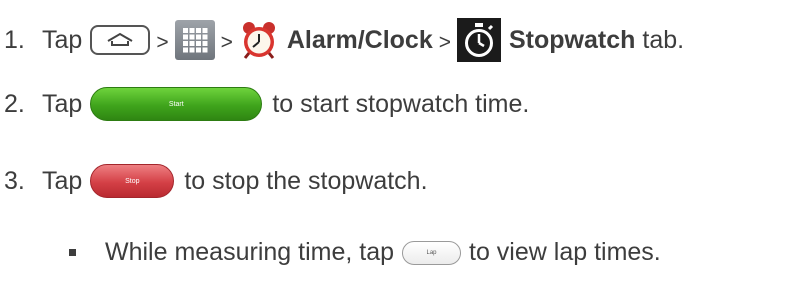 Image resolution: width=801 pixels, height=285 pixels. Describe the element at coordinates (479, 40) in the screenshot. I see `stopwatch-icon` at that location.